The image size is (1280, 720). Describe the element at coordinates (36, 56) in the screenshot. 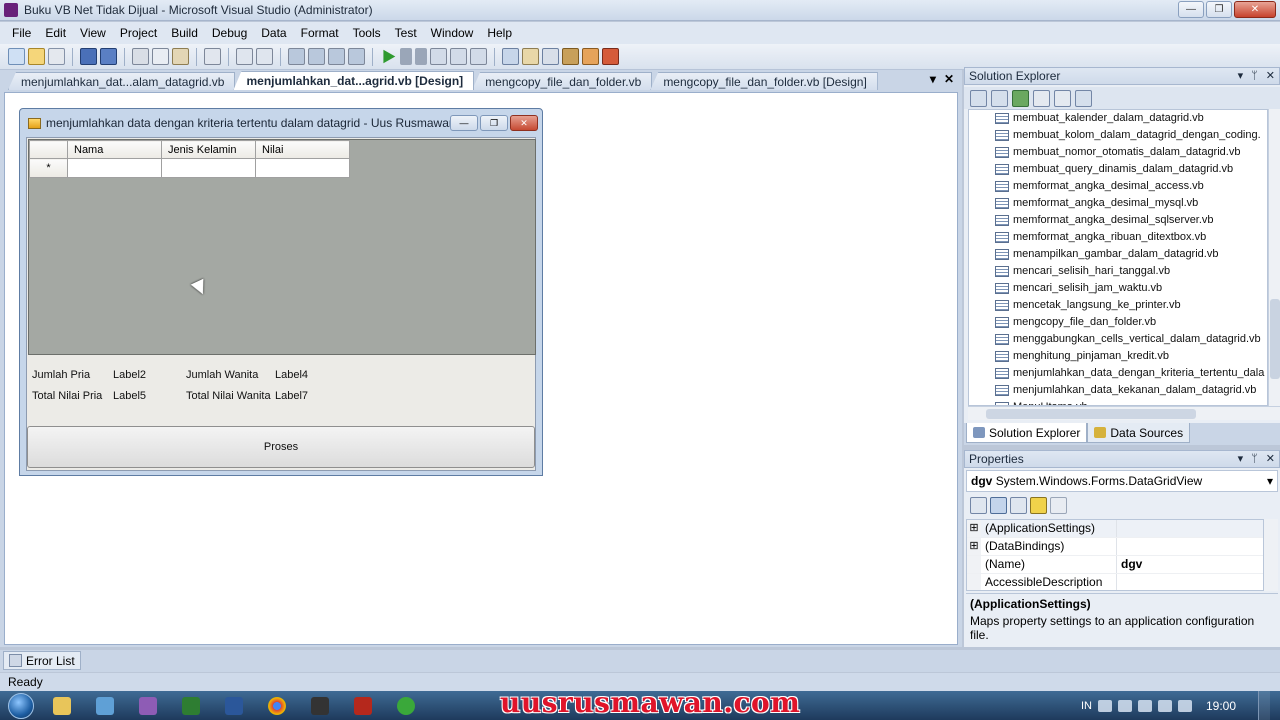

I see `open-folder-icon` at that location.